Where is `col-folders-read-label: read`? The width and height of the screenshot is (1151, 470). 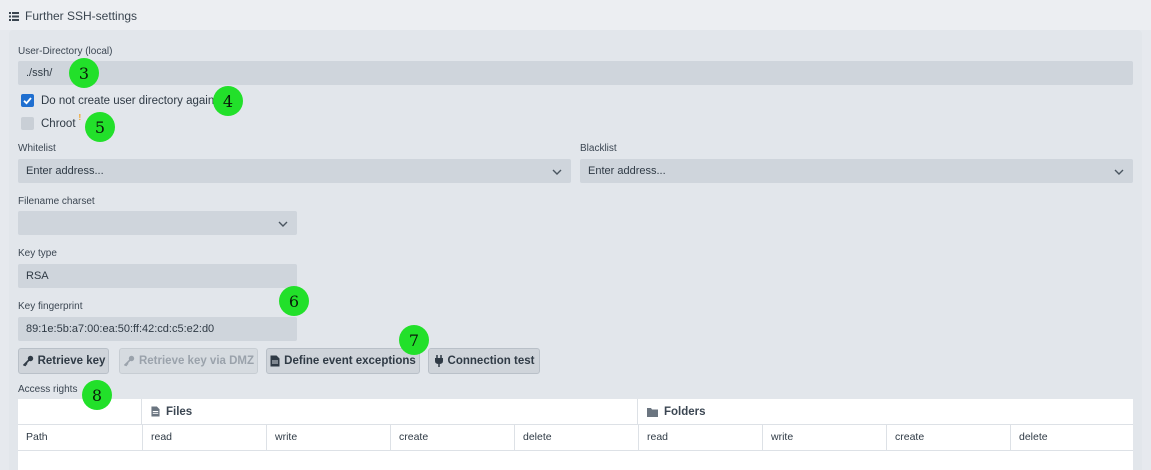
col-folders-read-label: read is located at coordinates (658, 437).